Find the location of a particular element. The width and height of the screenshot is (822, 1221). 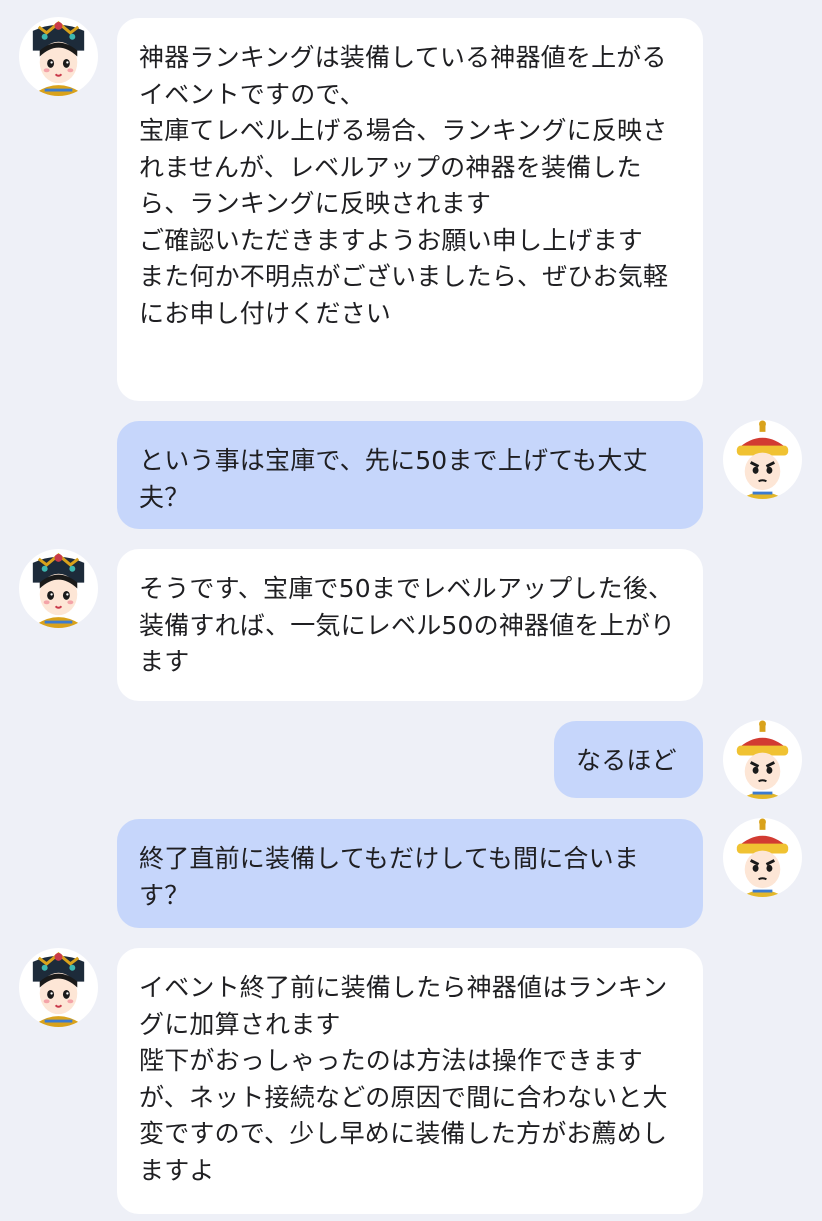

user-message-bubble: なるほど is located at coordinates (628, 759).